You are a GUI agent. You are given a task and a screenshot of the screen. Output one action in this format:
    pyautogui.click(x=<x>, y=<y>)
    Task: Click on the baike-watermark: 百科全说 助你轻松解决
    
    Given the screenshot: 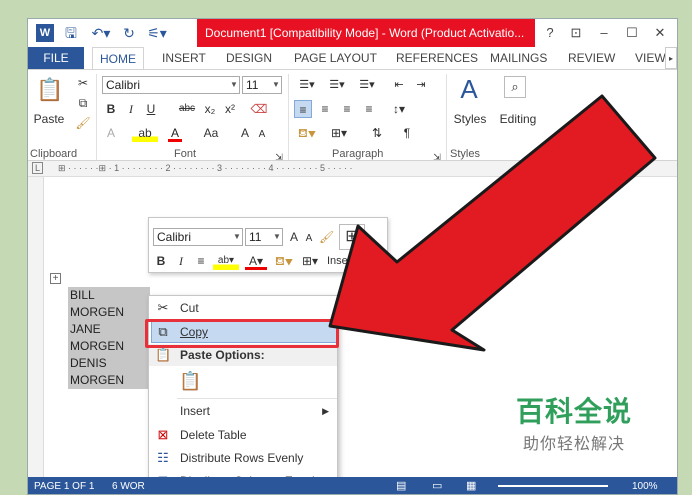 What is the action you would take?
    pyautogui.click(x=574, y=424)
    